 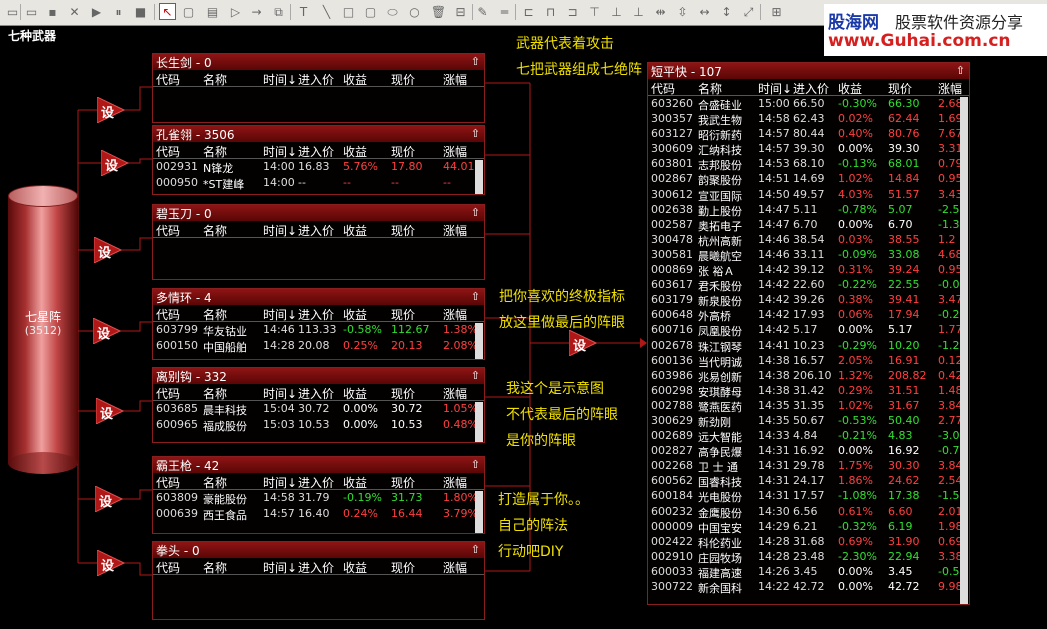 I want to click on table-row: 600648 外高桥 14:42 17.93 0.06% 17.94 -0.2, so click(x=808, y=315).